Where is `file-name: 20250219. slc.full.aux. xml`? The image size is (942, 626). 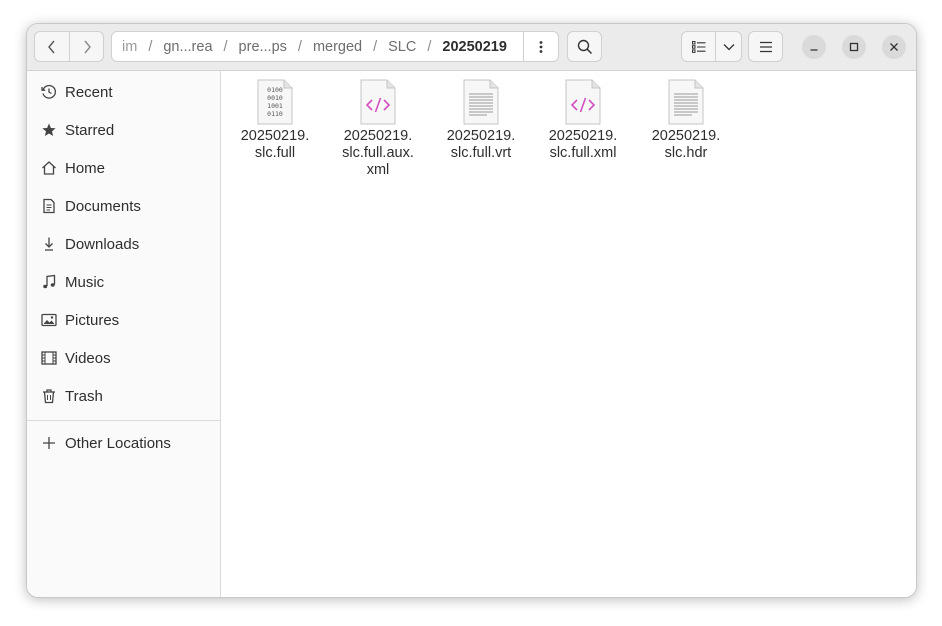 file-name: 20250219. slc.full.aux. xml is located at coordinates (378, 153).